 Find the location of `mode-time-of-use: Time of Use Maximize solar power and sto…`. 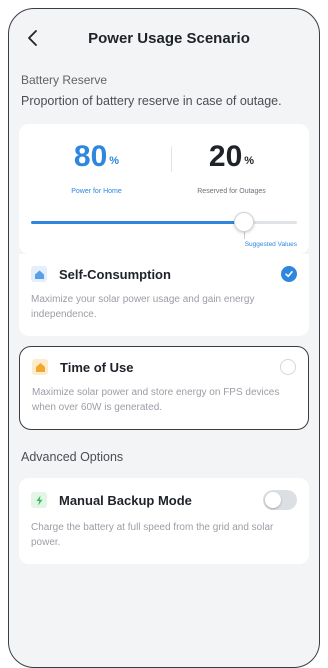

mode-time-of-use: Time of Use Maximize solar power and sto… is located at coordinates (164, 388).